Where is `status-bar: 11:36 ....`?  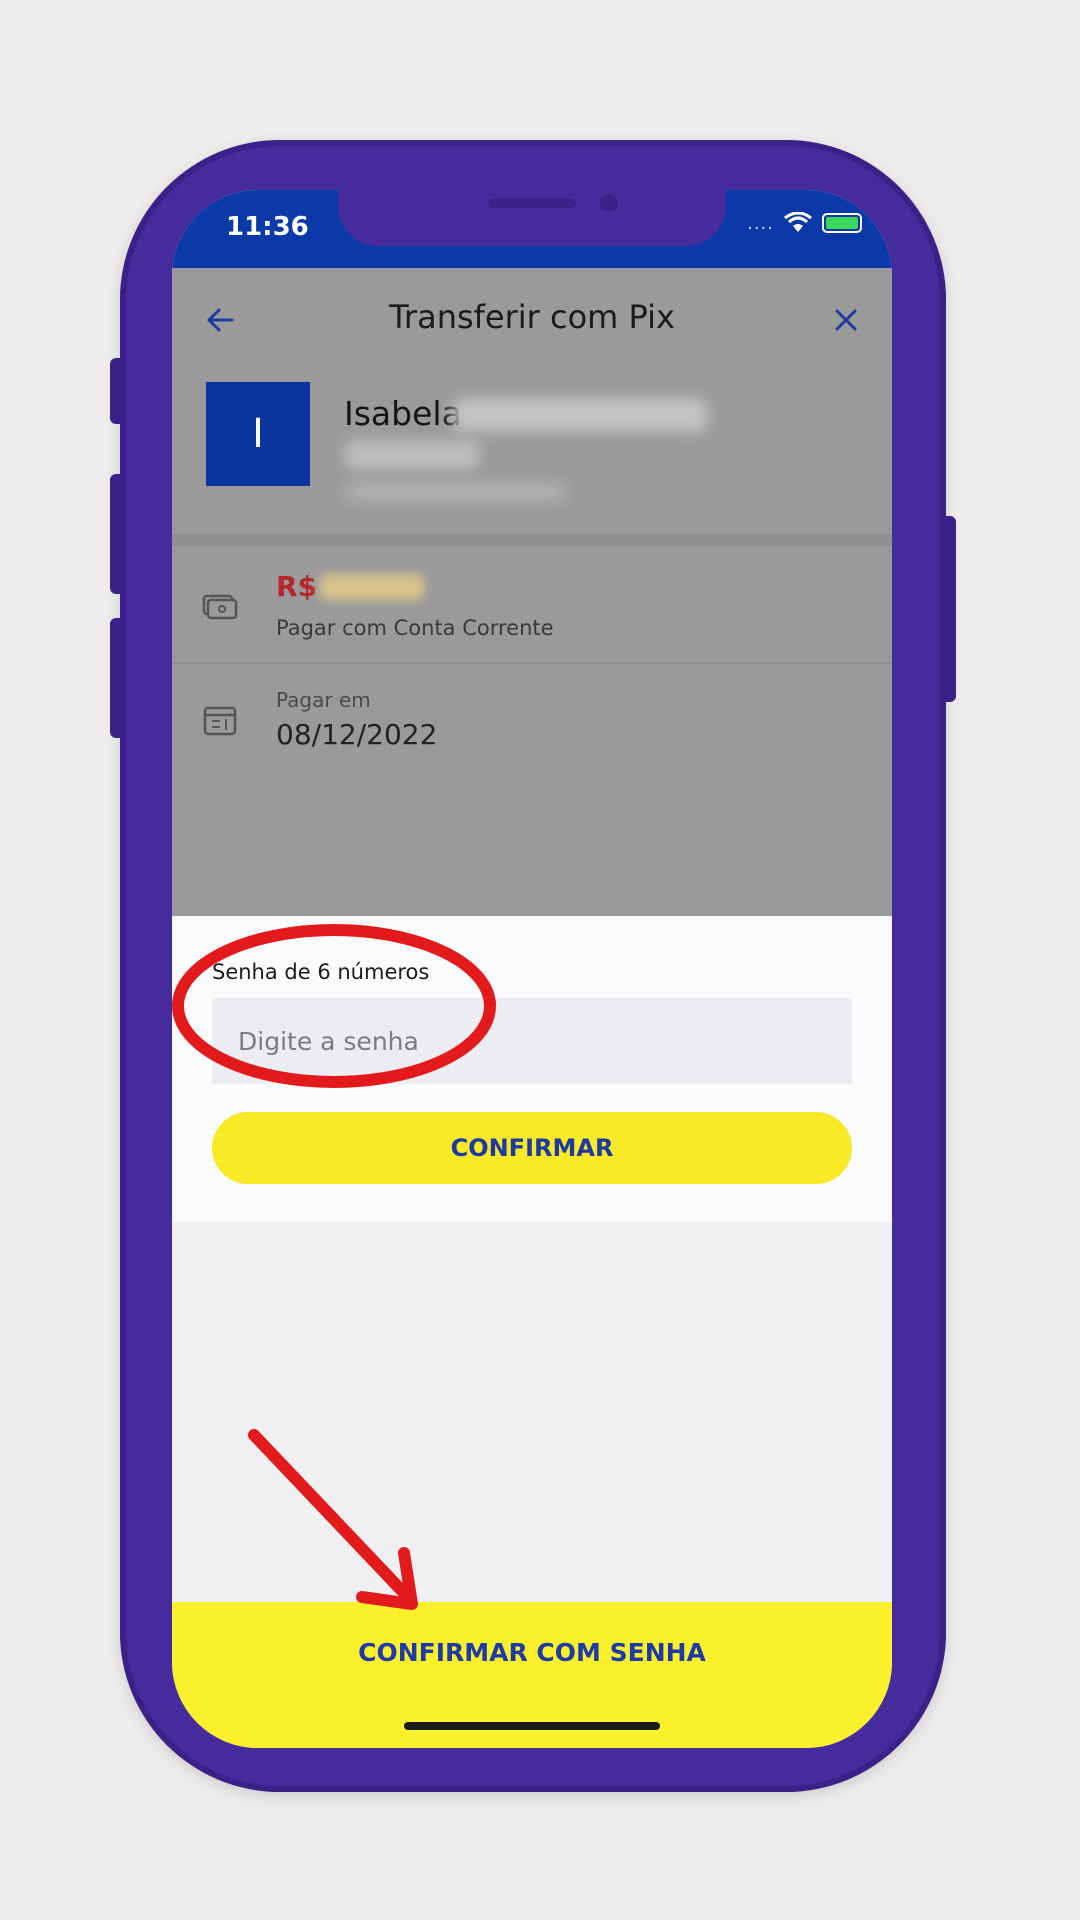
status-bar: 11:36 .... is located at coordinates (532, 229).